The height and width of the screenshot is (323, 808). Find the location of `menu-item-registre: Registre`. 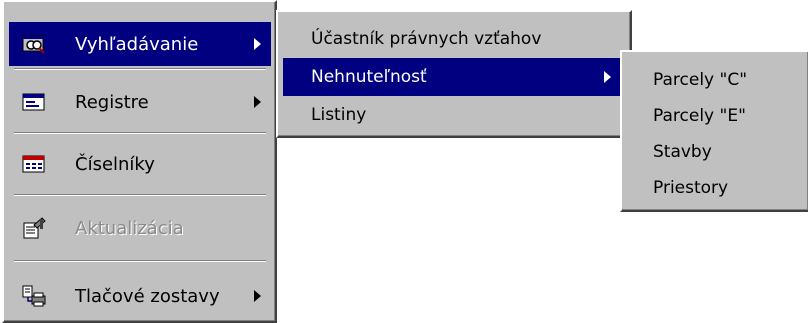

menu-item-registre: Registre is located at coordinates (140, 102).